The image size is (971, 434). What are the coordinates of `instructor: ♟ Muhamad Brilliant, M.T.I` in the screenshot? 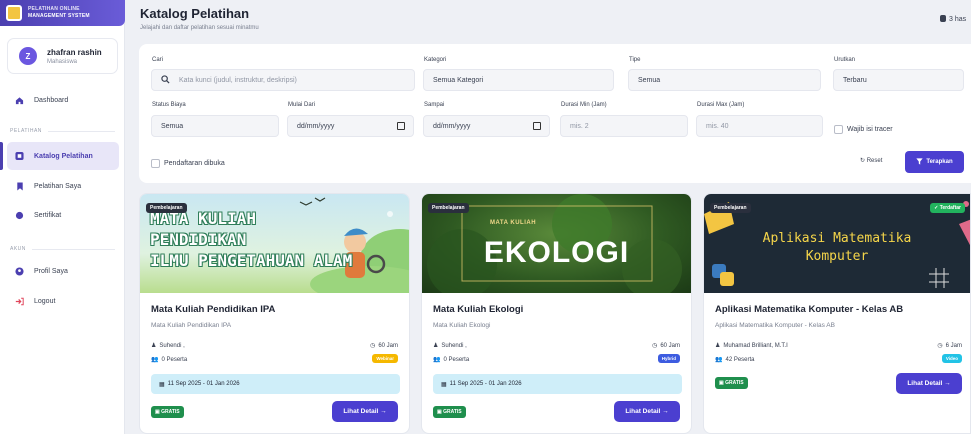 It's located at (751, 346).